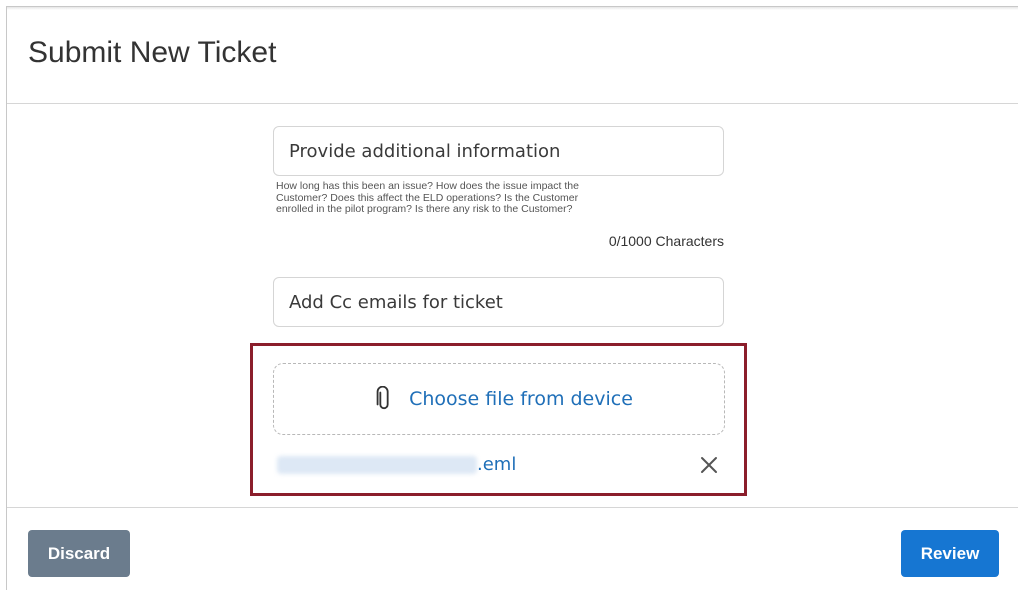 The width and height of the screenshot is (1018, 590). Describe the element at coordinates (425, 151) in the screenshot. I see `additional-info-placeholder: Provide additional information` at that location.